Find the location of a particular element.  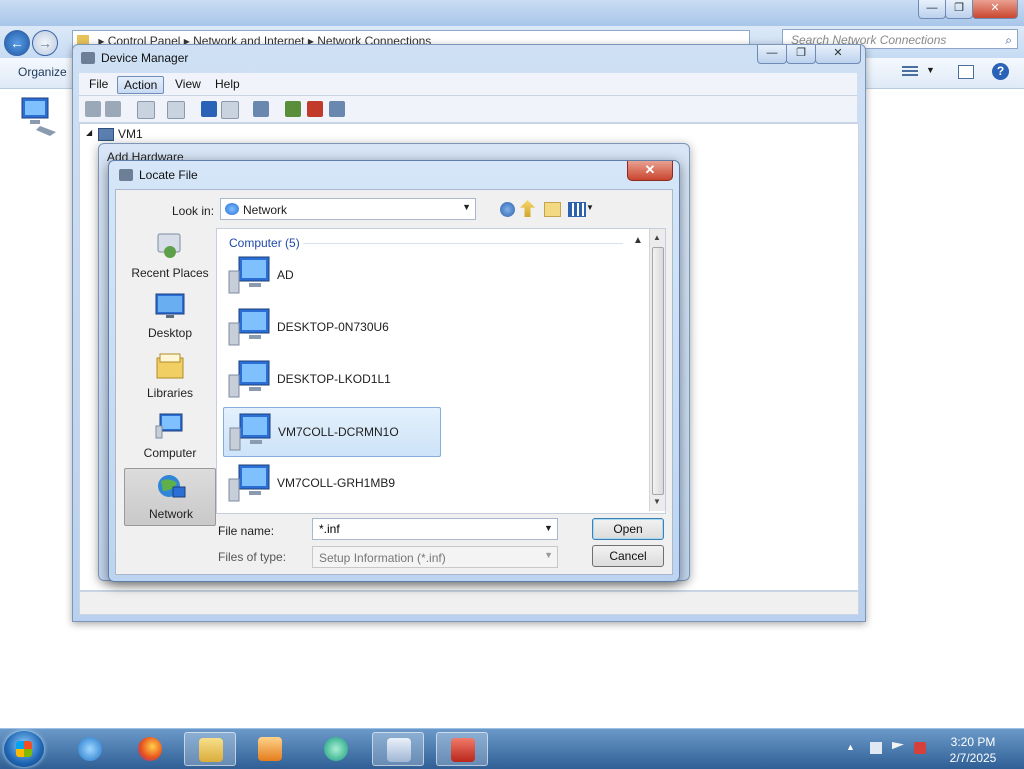

list-item: DESKTOP-LKOD1L1 is located at coordinates (332, 380).